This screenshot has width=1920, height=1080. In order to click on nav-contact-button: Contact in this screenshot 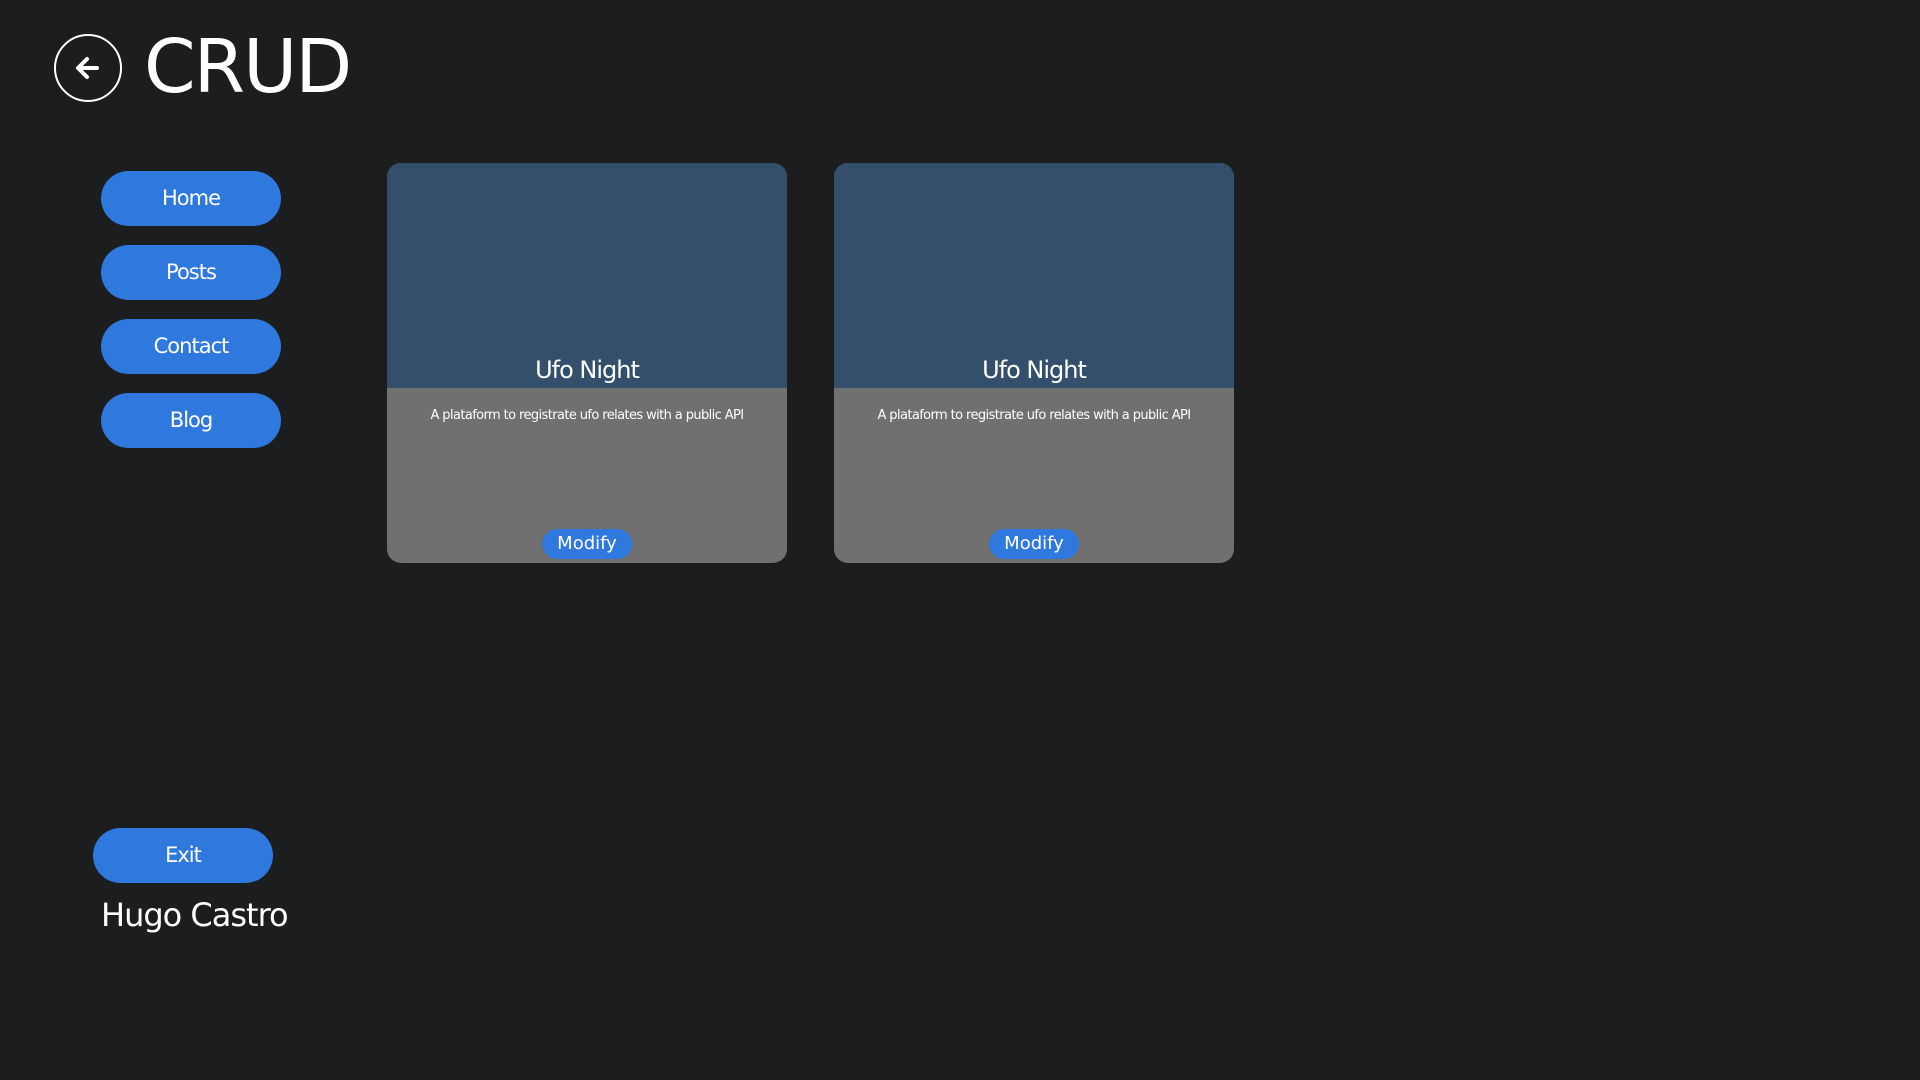, I will do `click(191, 346)`.